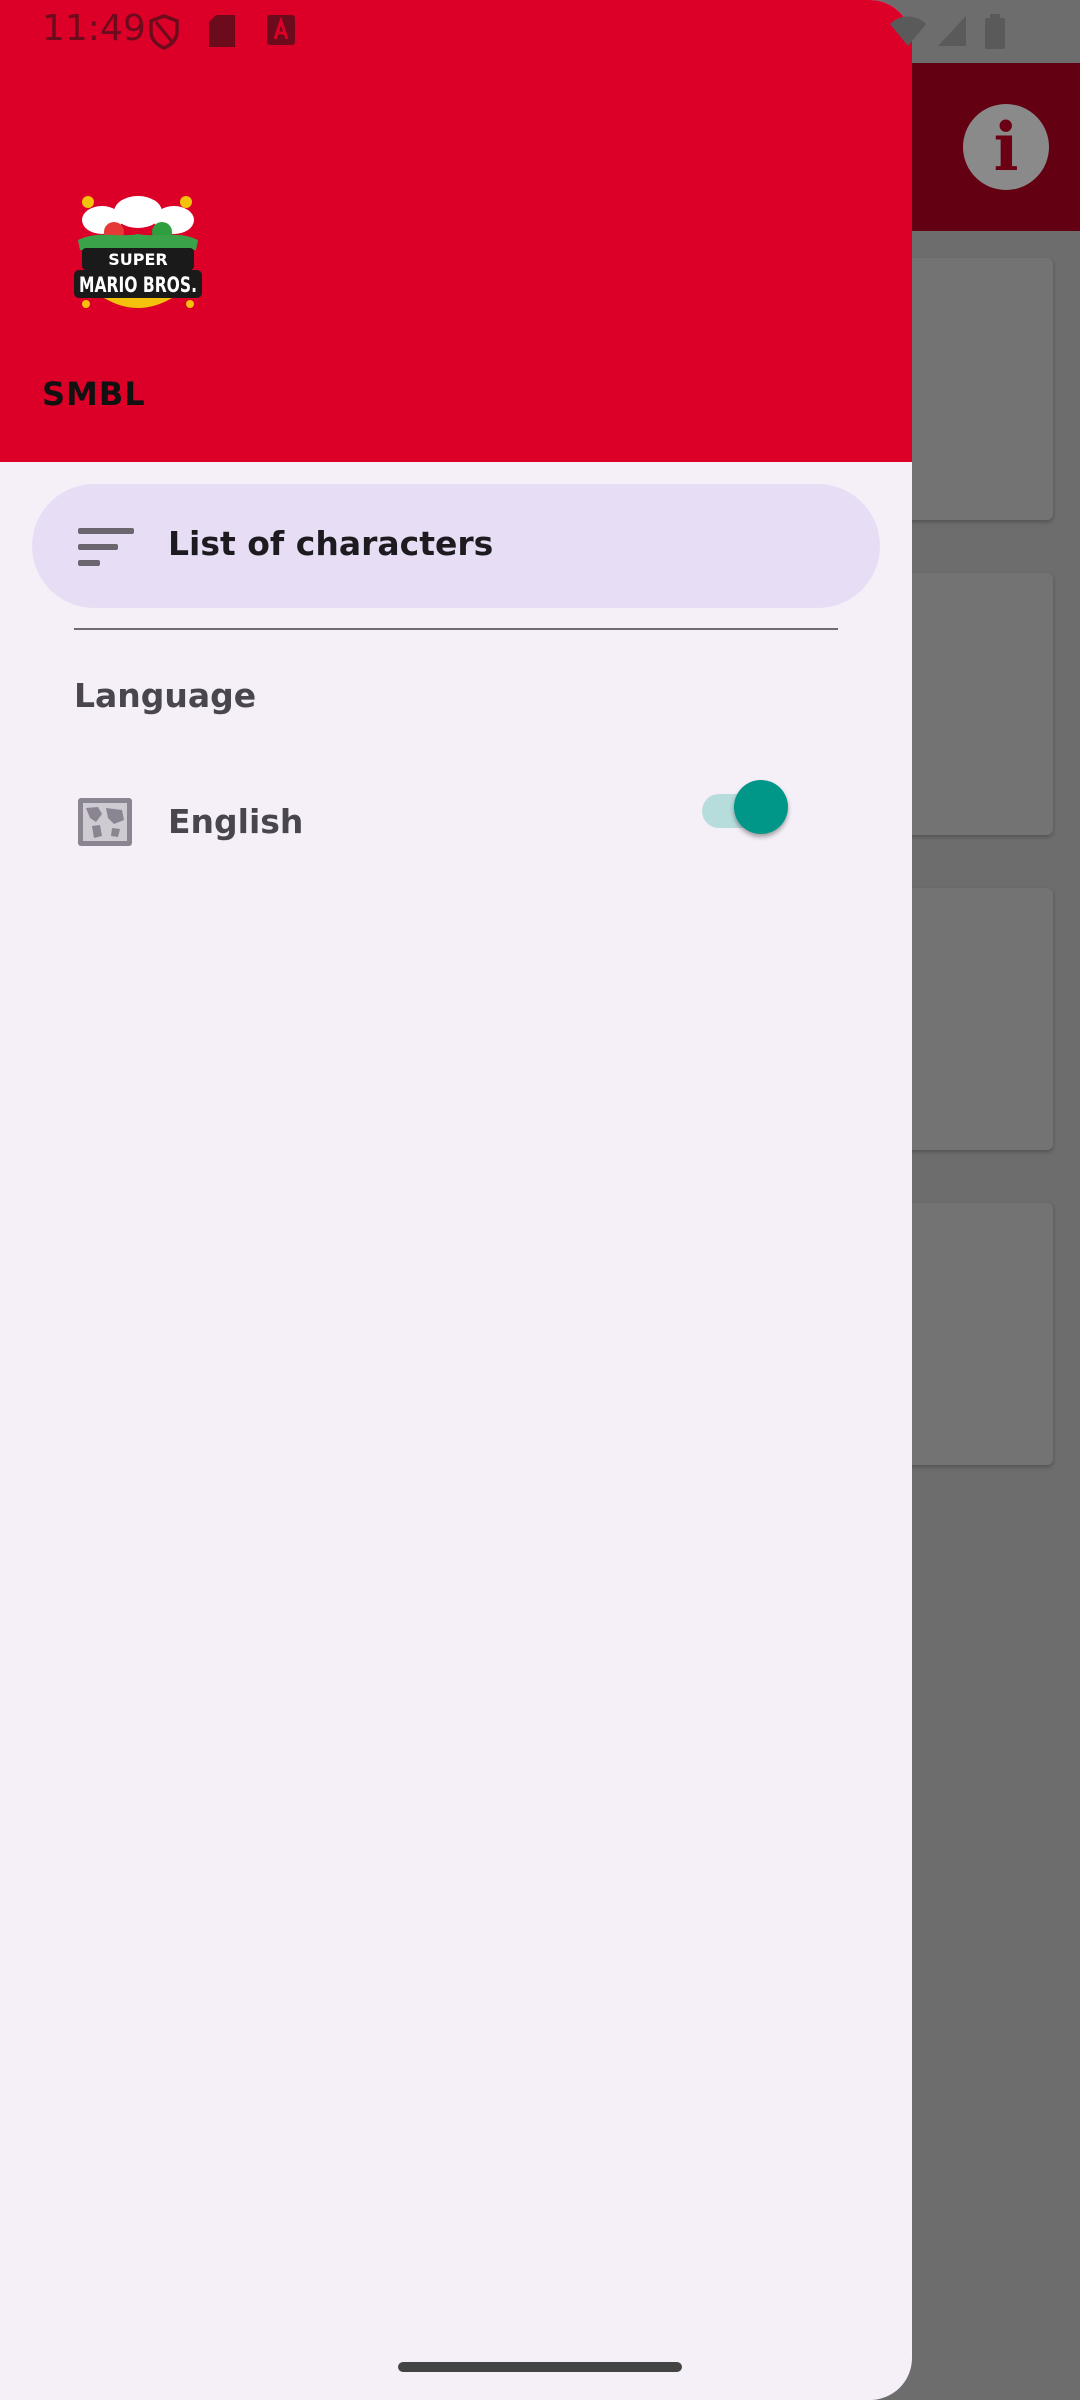  I want to click on info-icon: i, so click(1006, 147).